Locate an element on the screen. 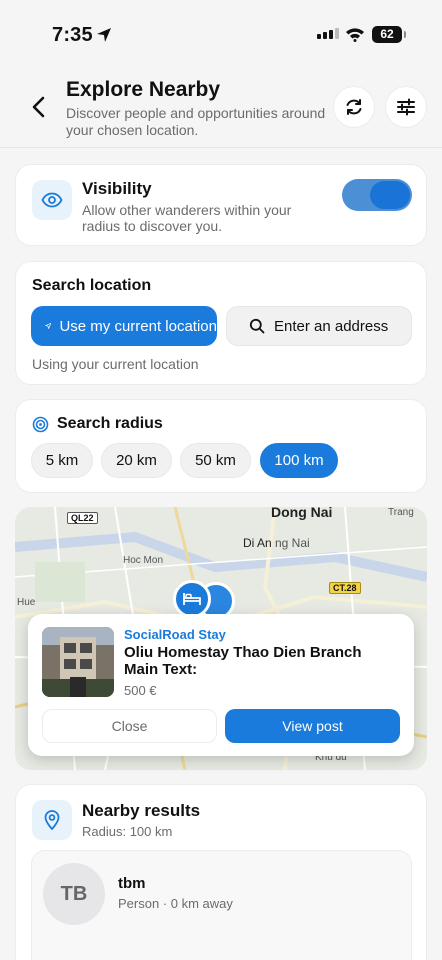 The image size is (442, 960). battery-indicator: 62 is located at coordinates (389, 34).